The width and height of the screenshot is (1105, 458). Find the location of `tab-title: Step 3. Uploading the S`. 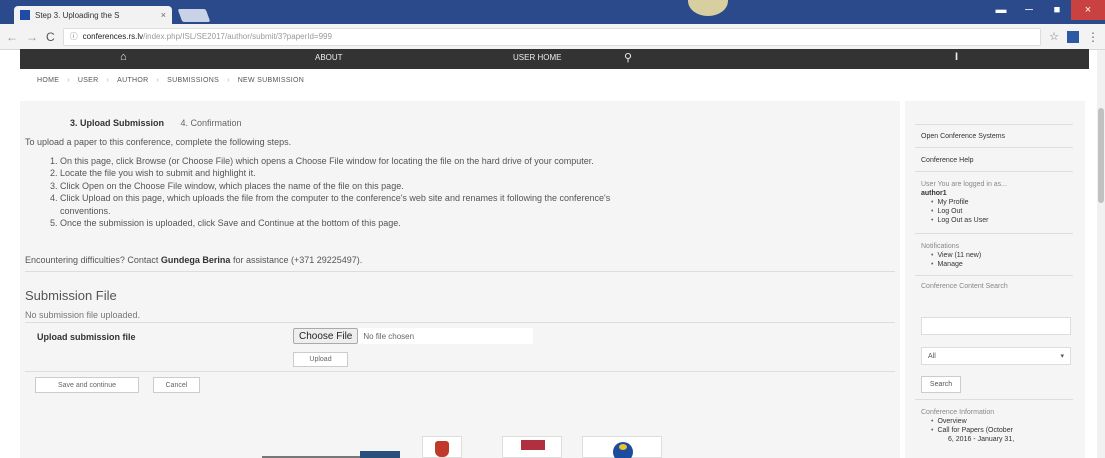

tab-title: Step 3. Uploading the S is located at coordinates (77, 15).